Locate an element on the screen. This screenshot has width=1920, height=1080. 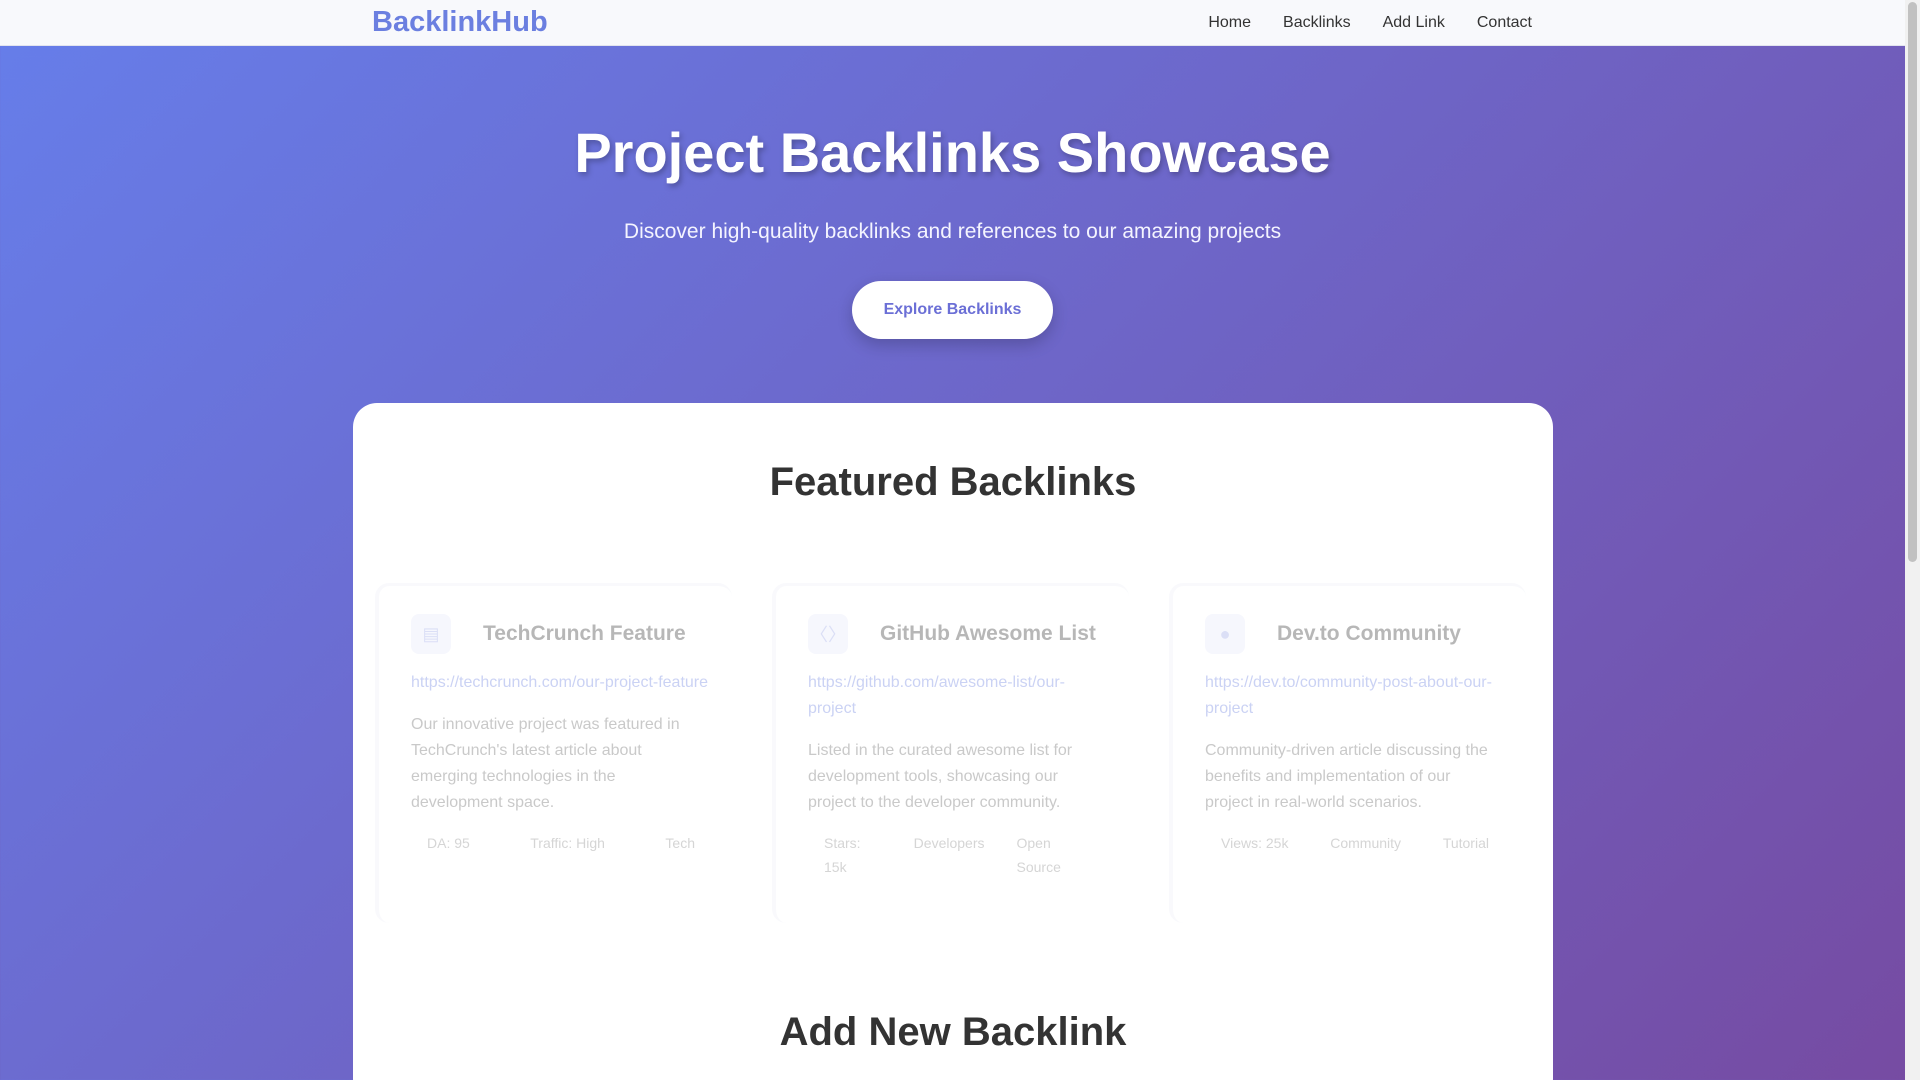
card-title: Dev.to Community is located at coordinates (1369, 633).